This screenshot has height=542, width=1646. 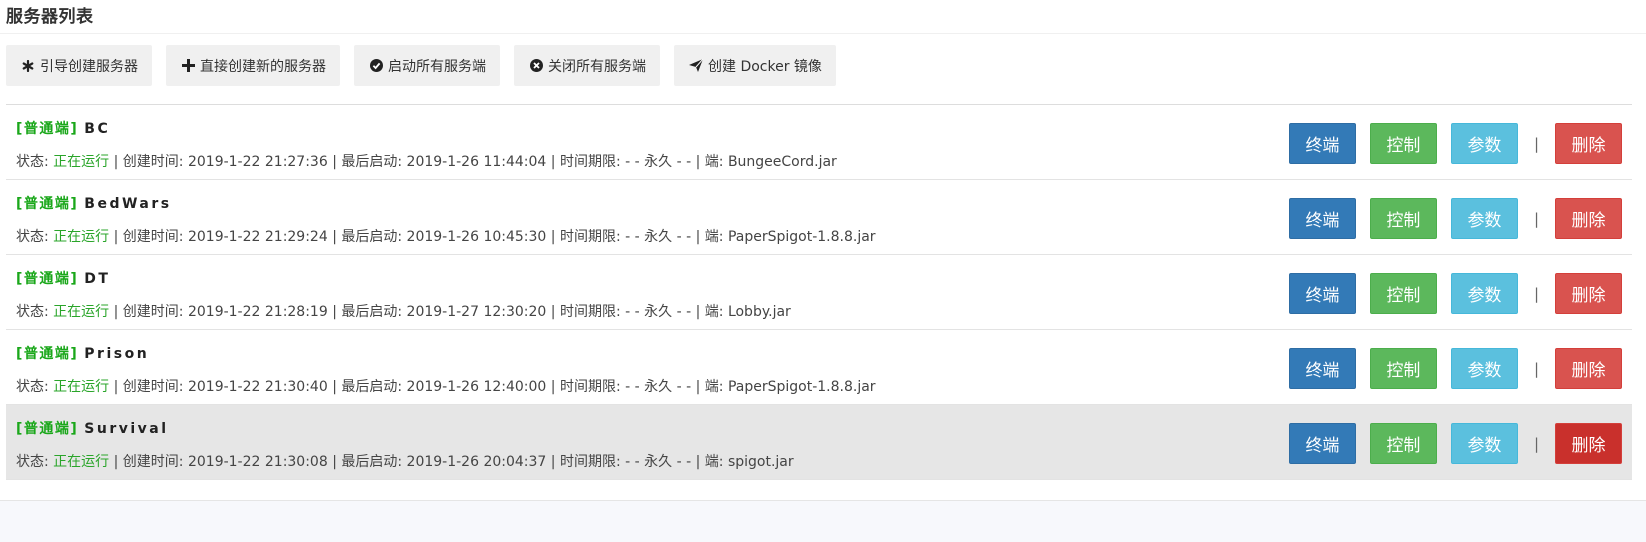 What do you see at coordinates (376, 65) in the screenshot?
I see `check-circle-icon` at bounding box center [376, 65].